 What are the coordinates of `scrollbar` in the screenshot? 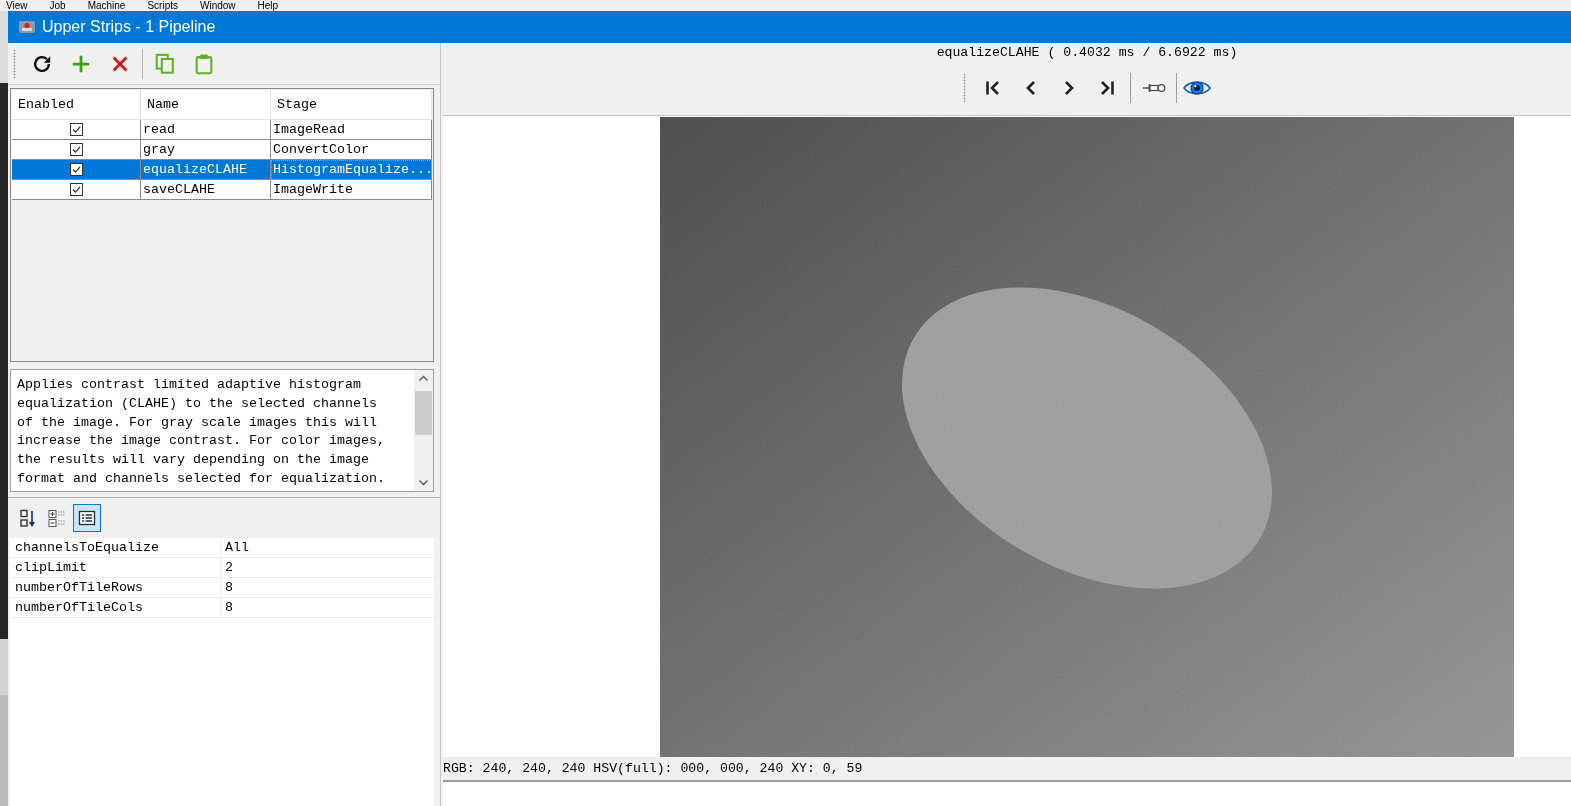 It's located at (423, 430).